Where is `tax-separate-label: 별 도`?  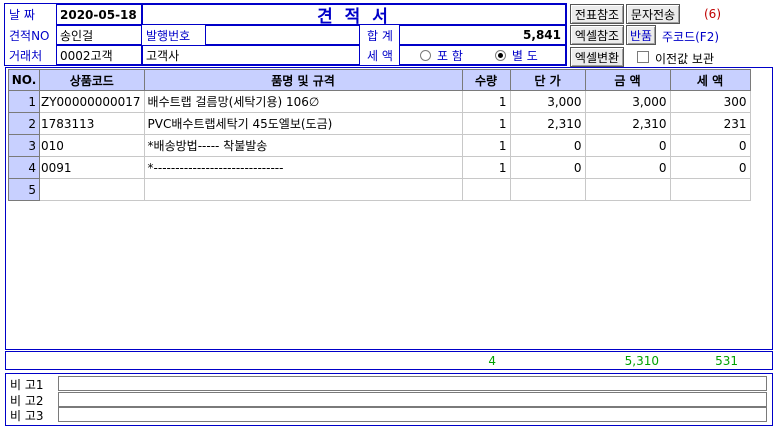
tax-separate-label: 별 도 is located at coordinates (525, 55).